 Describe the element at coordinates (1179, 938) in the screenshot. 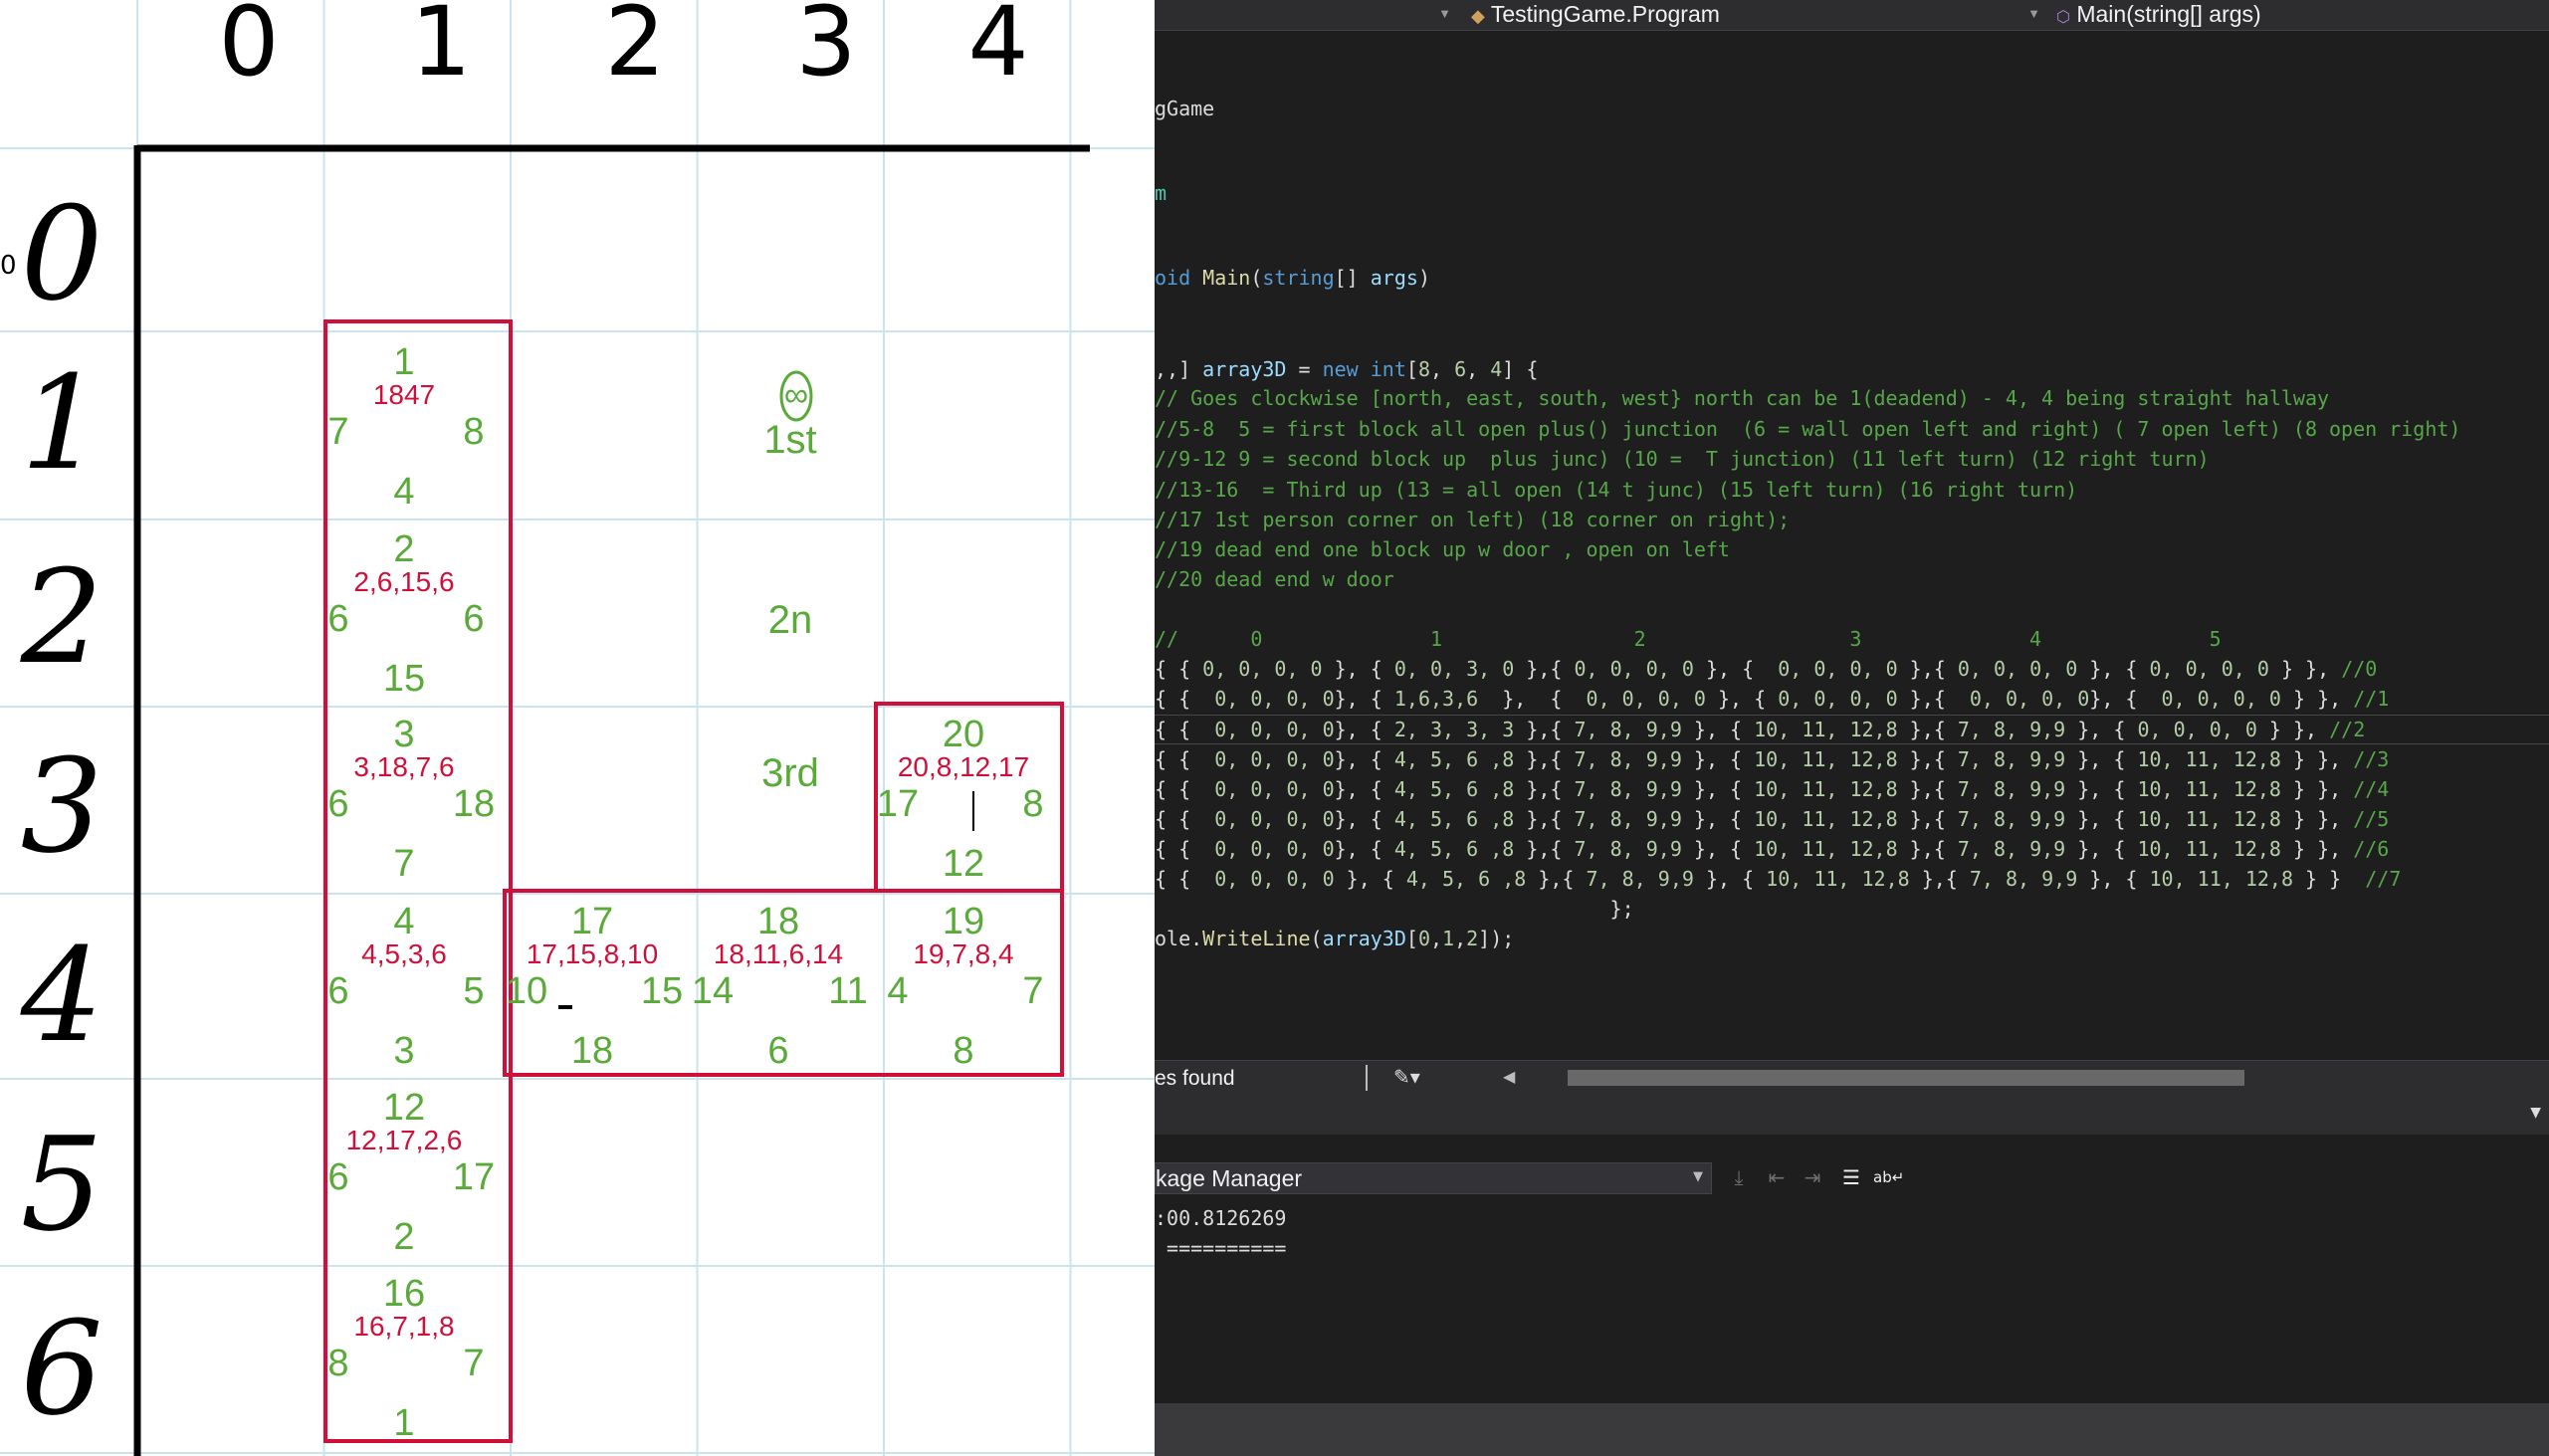

I see `code-token: ole.` at that location.